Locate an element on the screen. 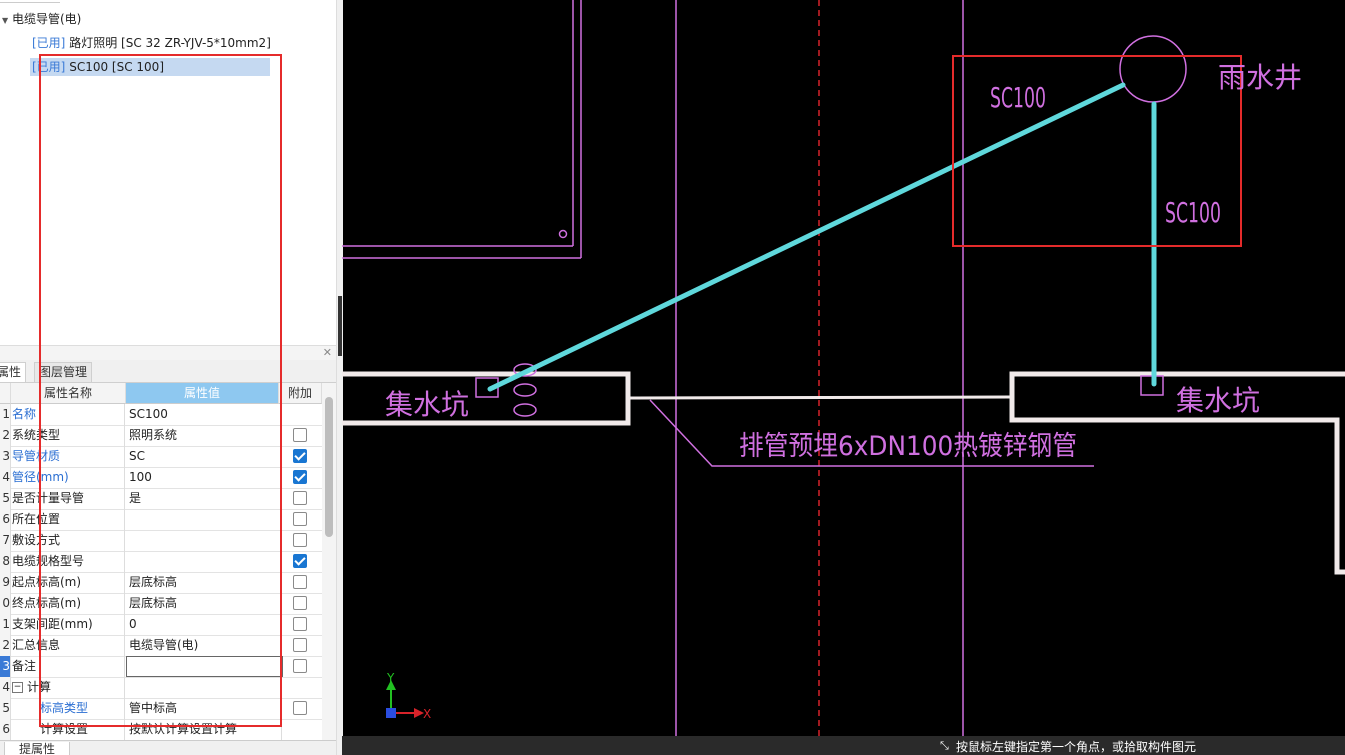 The image size is (1345, 755). property-scrollbar is located at coordinates (329, 563).